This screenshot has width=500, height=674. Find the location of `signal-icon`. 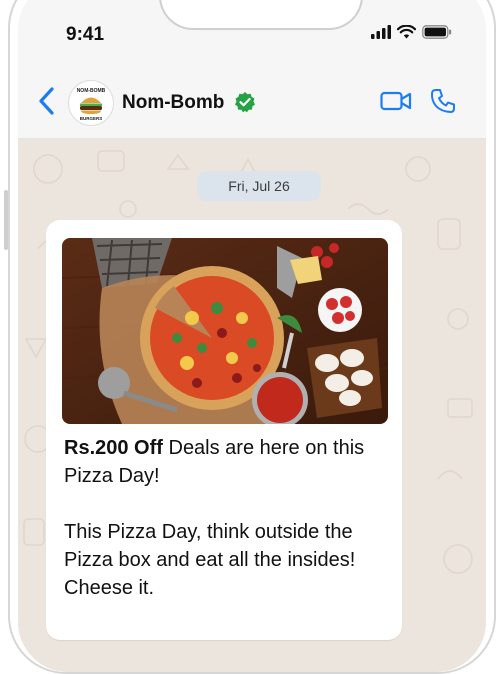

signal-icon is located at coordinates (381, 32).